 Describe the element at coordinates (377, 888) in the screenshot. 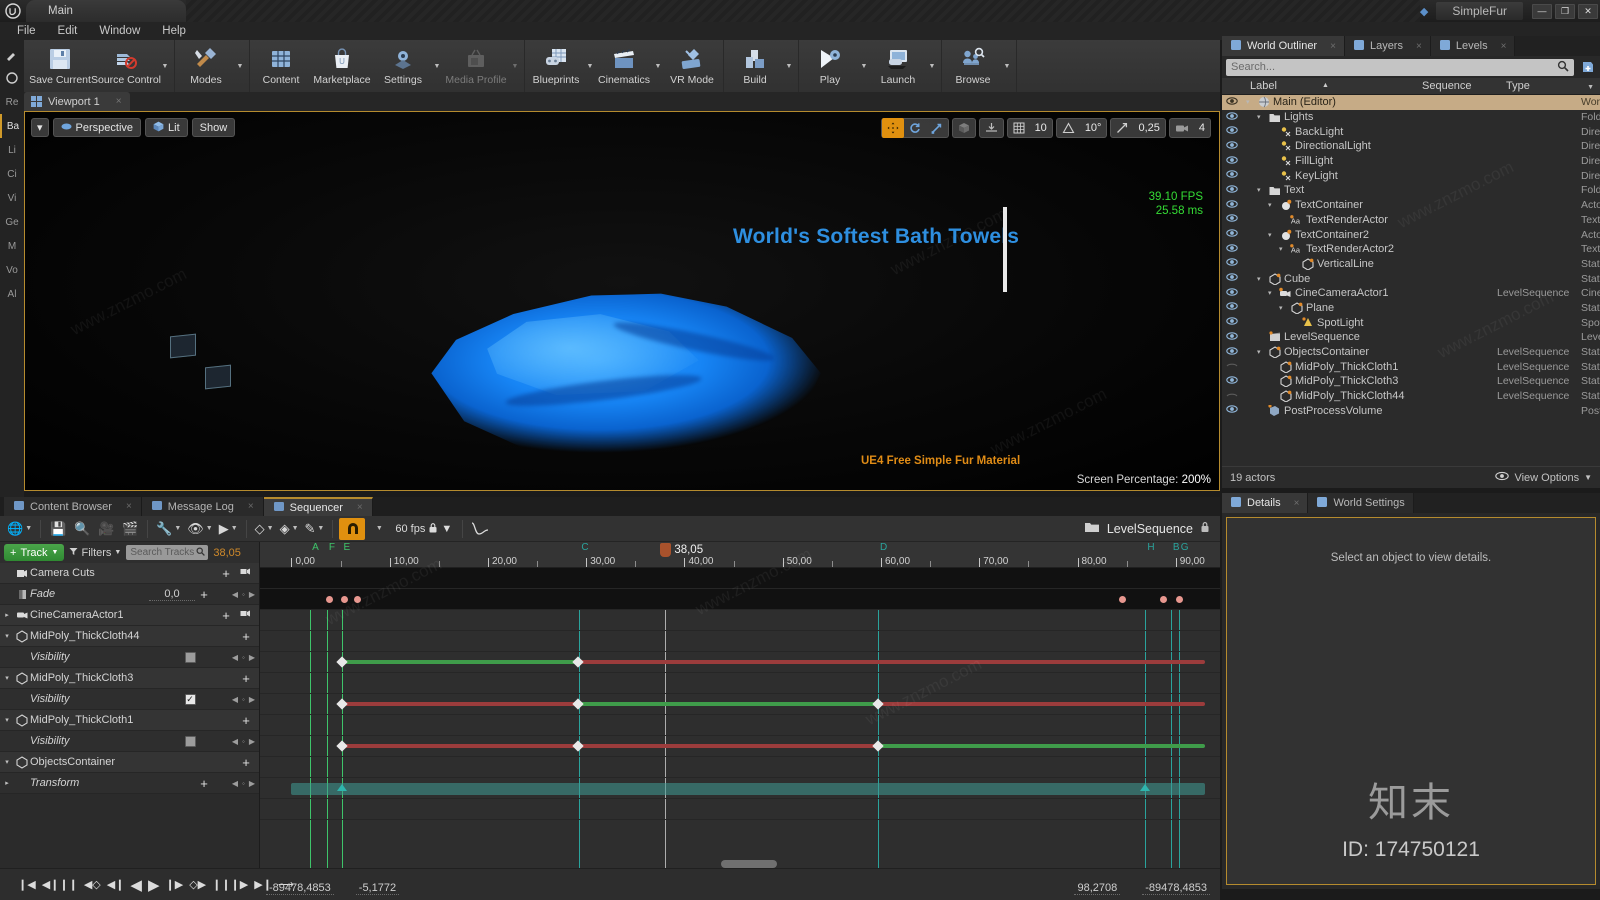

I see `playback-range-start: -5,1772` at that location.